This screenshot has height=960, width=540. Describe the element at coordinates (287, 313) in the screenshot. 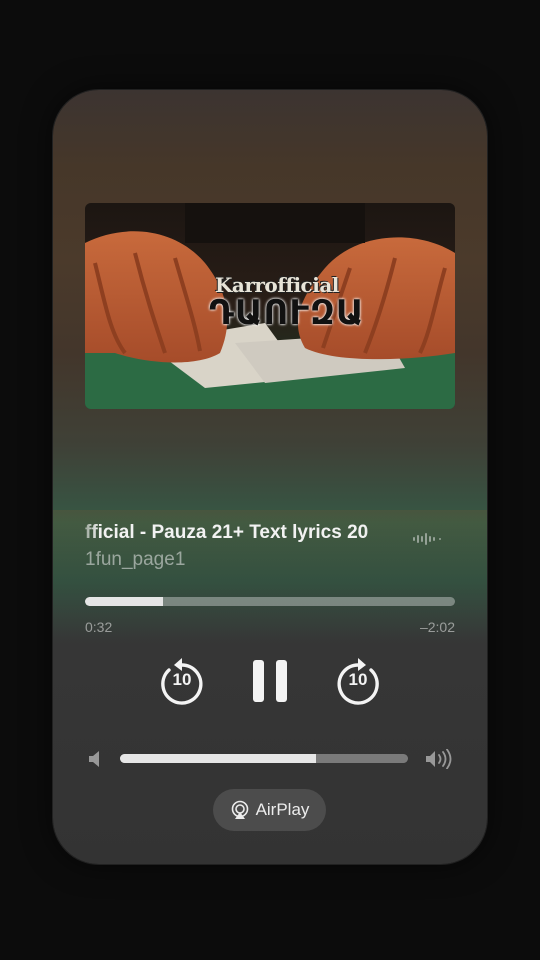

I see `artwork-logo-bottom: ԴԱՈՒԶԱ` at that location.